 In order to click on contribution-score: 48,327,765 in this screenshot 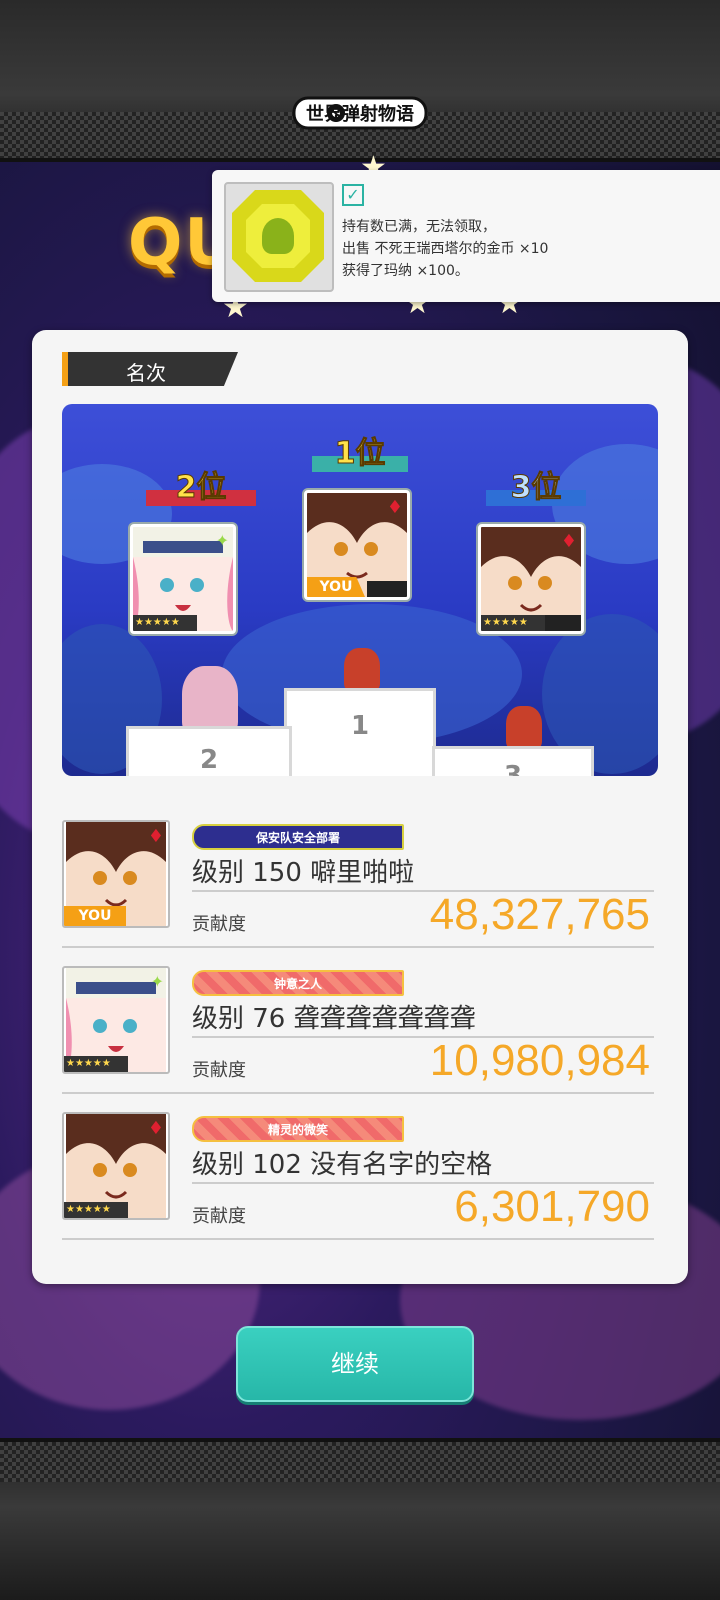, I will do `click(539, 914)`.